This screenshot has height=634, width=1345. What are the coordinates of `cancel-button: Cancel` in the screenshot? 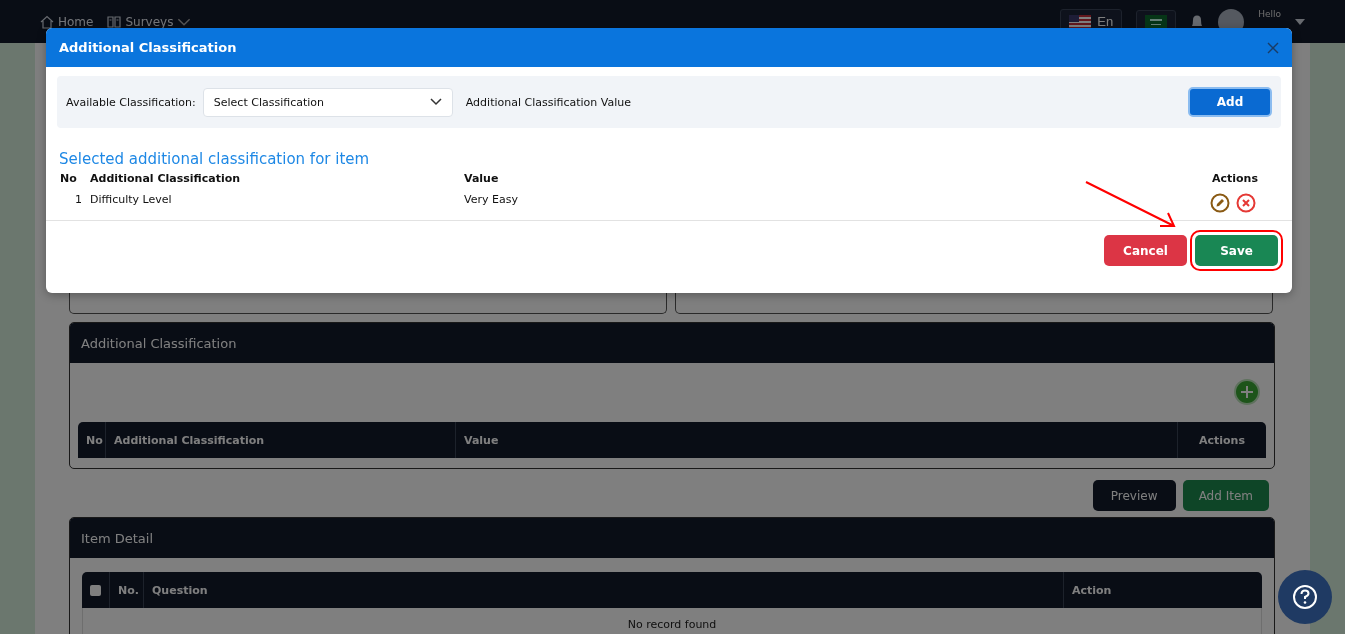 It's located at (1145, 250).